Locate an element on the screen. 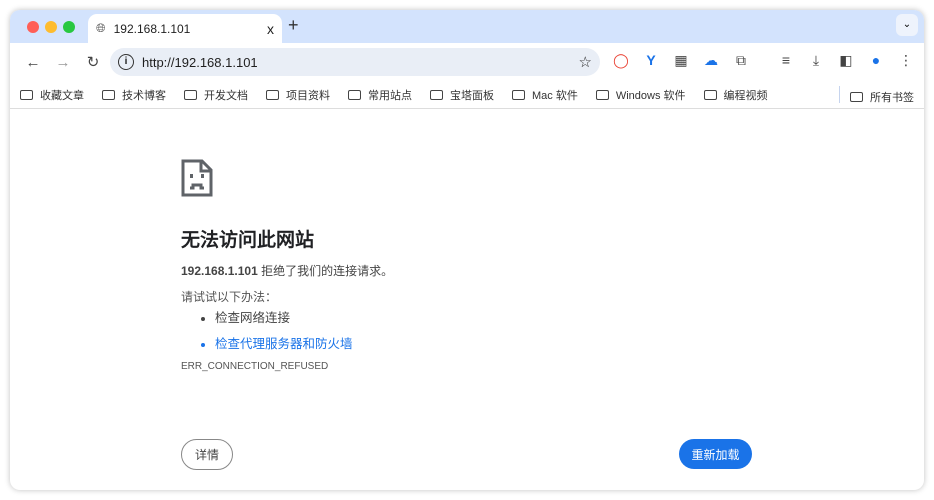  reload-icon: ↻ is located at coordinates (93, 62).